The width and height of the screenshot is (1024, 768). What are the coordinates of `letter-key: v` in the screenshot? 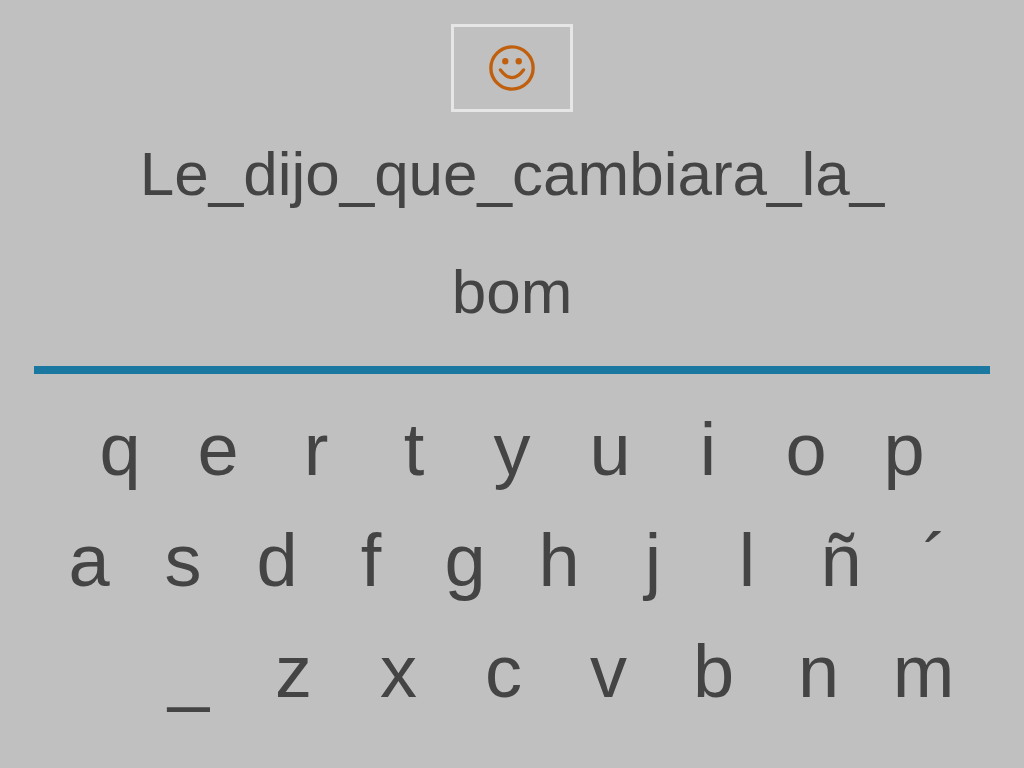 It's located at (608, 671).